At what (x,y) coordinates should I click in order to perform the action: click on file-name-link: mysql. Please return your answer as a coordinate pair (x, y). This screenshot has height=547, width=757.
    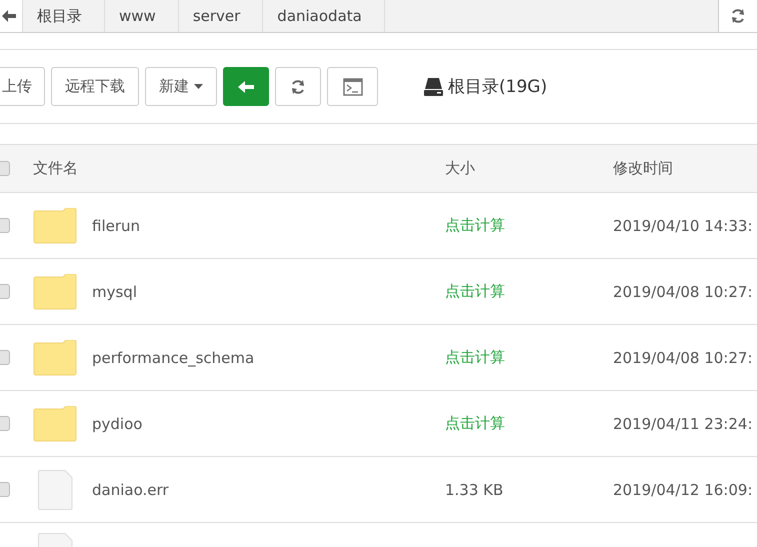
    Looking at the image, I should click on (114, 291).